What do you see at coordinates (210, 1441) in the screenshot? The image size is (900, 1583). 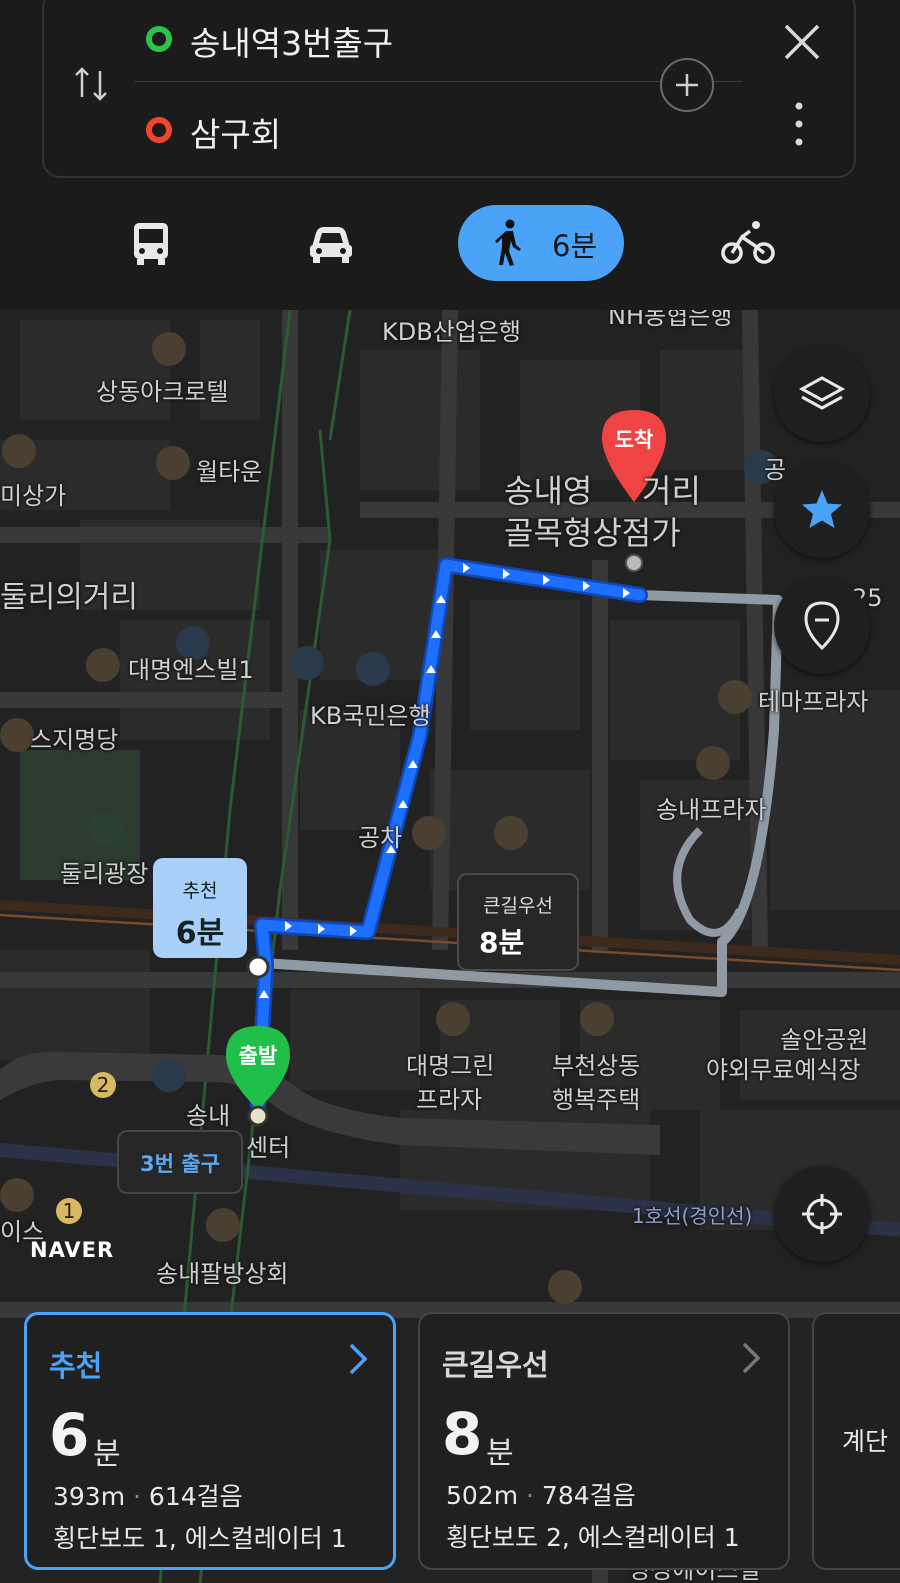 I see `route-card-recommended: 추천 6 분 393m · 614걸음 횡단보도 1, 에스컬레이터 1` at bounding box center [210, 1441].